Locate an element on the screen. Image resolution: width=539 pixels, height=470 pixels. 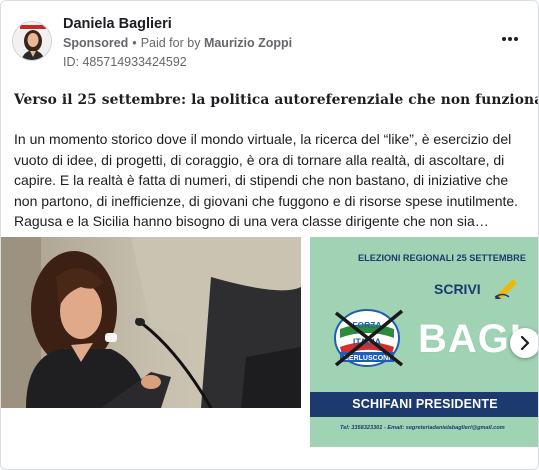
avatar-portrait-image is located at coordinates (32, 41).